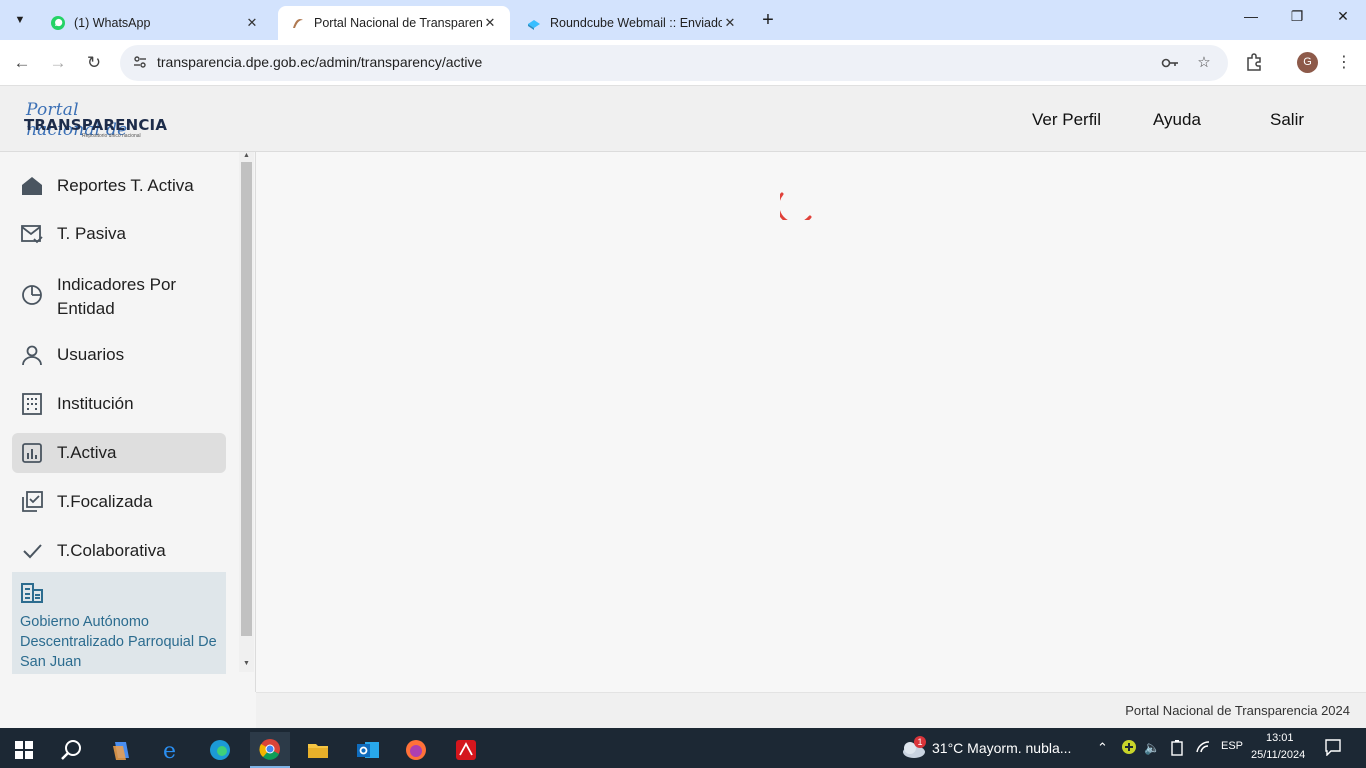  Describe the element at coordinates (58, 23) in the screenshot. I see `whatsapp-icon` at that location.